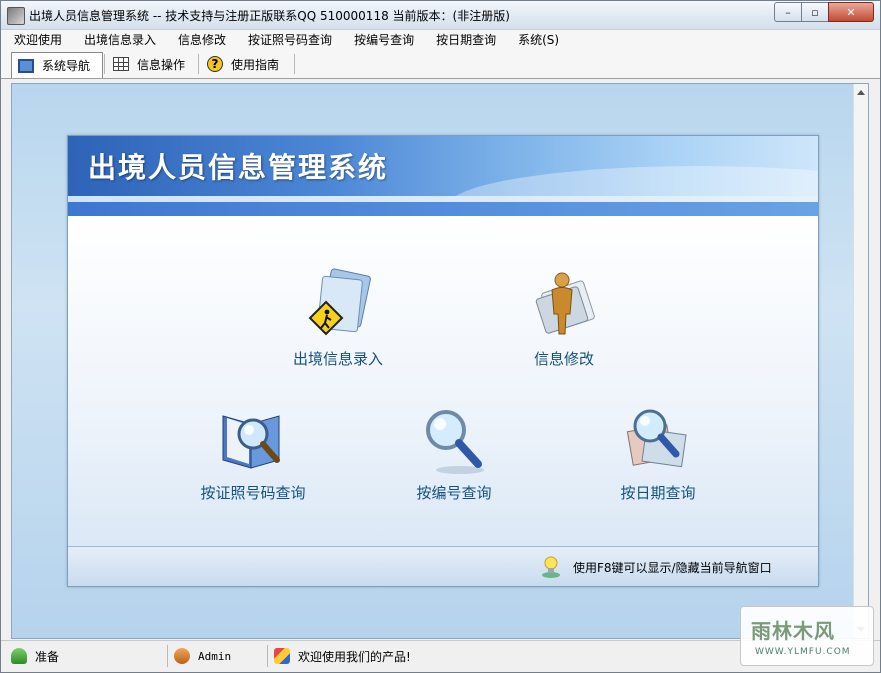 The width and height of the screenshot is (881, 673). I want to click on minimize-button: –, so click(788, 12).